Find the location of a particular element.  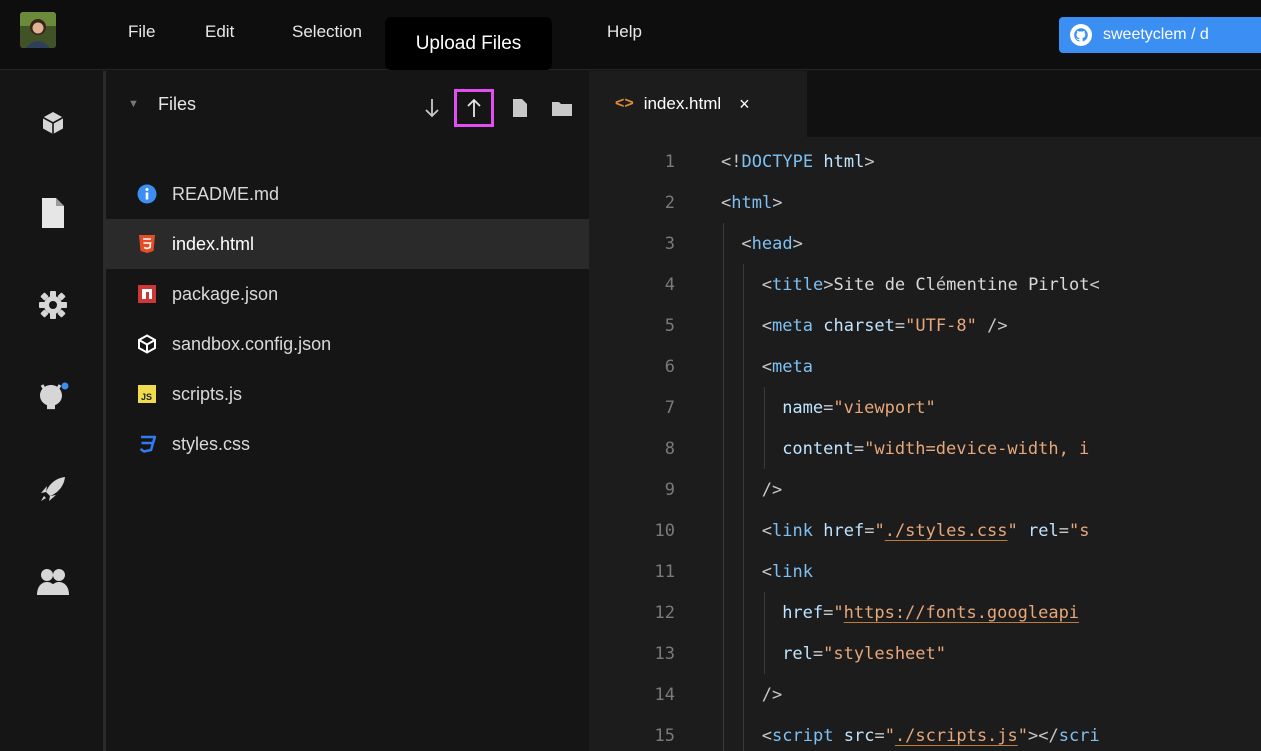

new-file-icon is located at coordinates (520, 108).